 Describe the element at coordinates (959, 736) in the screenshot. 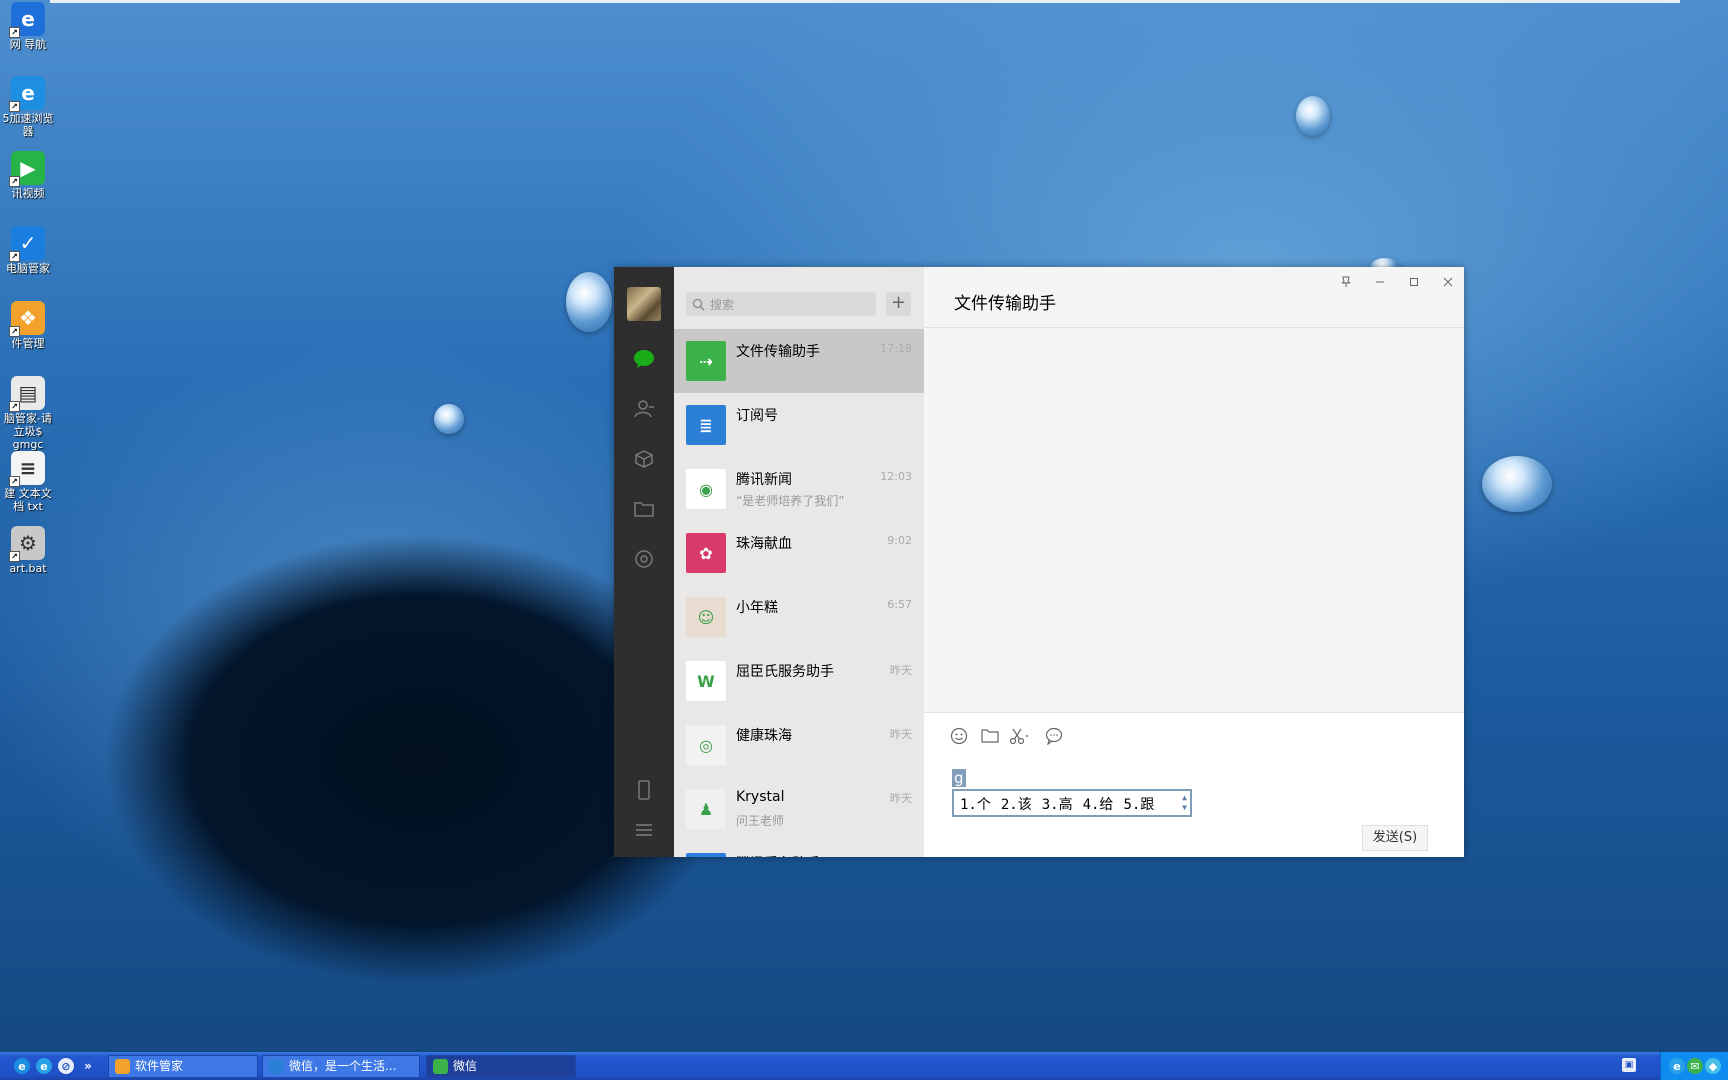

I see `emoji-icon` at that location.